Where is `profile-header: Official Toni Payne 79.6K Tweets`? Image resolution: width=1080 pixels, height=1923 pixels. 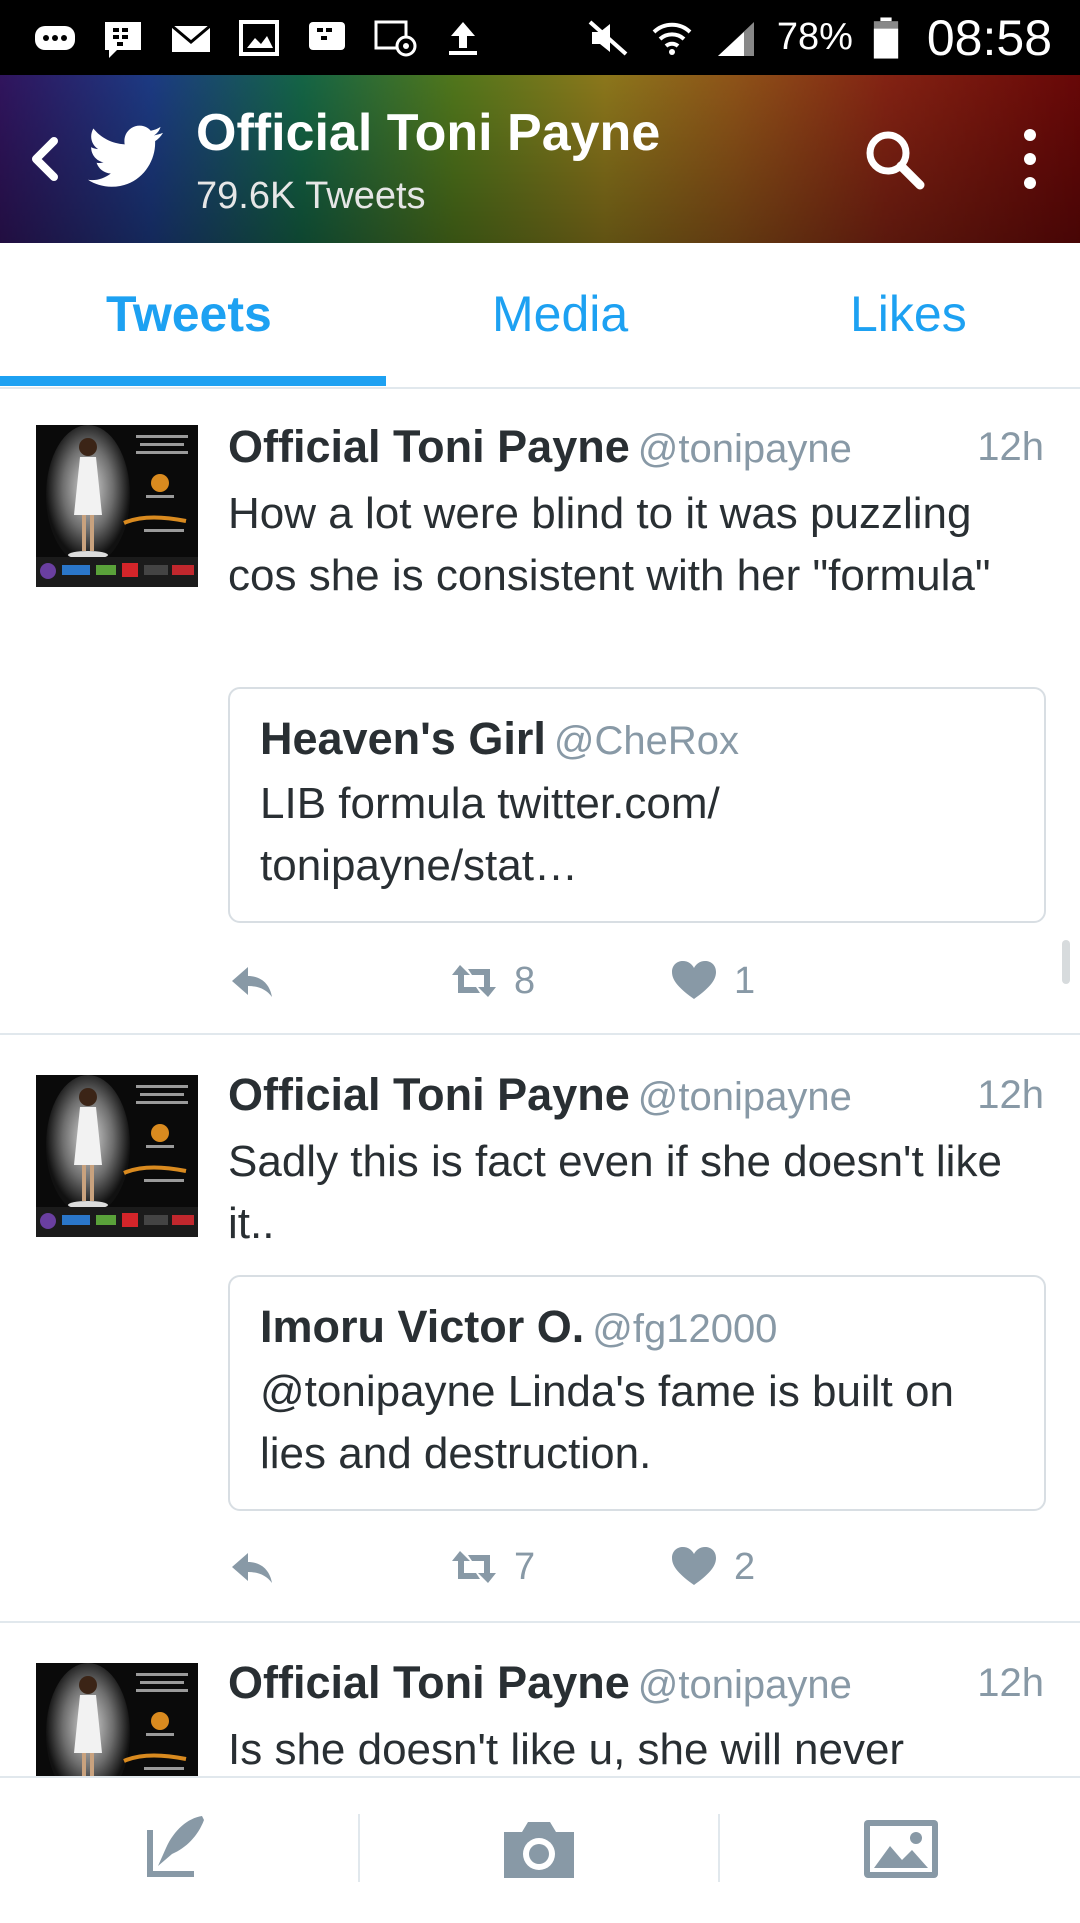 profile-header: Official Toni Payne 79.6K Tweets is located at coordinates (540, 159).